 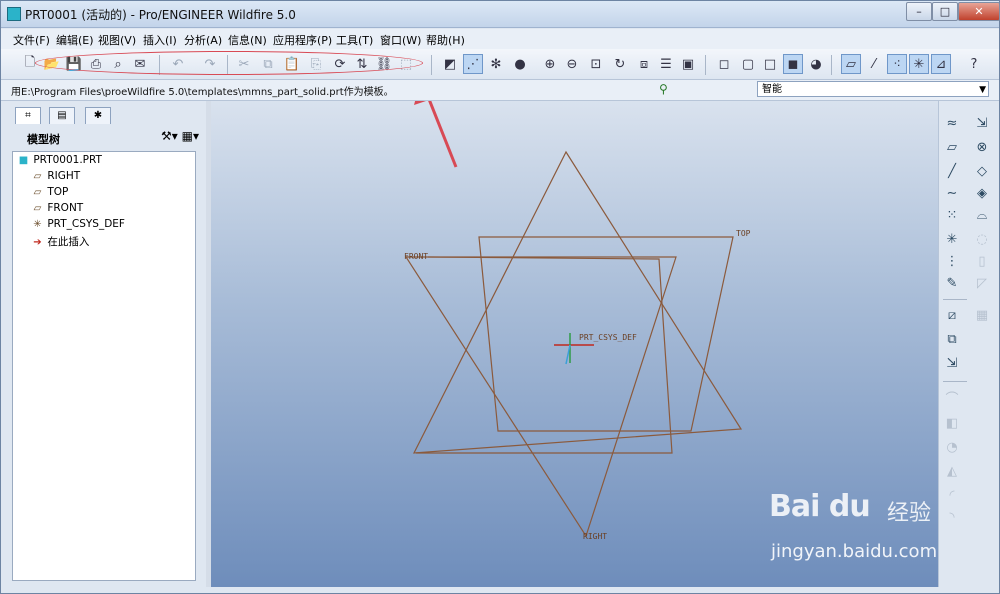 What do you see at coordinates (982, 172) in the screenshot?
I see `revolve-icon: ◇` at bounding box center [982, 172].